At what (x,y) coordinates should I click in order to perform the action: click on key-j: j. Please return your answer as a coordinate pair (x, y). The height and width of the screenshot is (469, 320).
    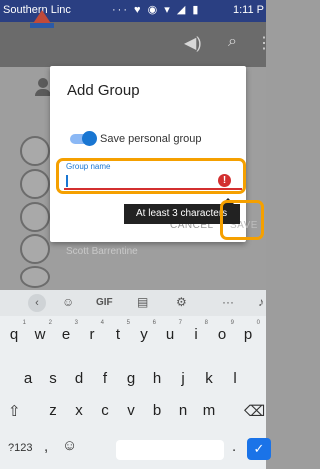
    Looking at the image, I should click on (183, 378).